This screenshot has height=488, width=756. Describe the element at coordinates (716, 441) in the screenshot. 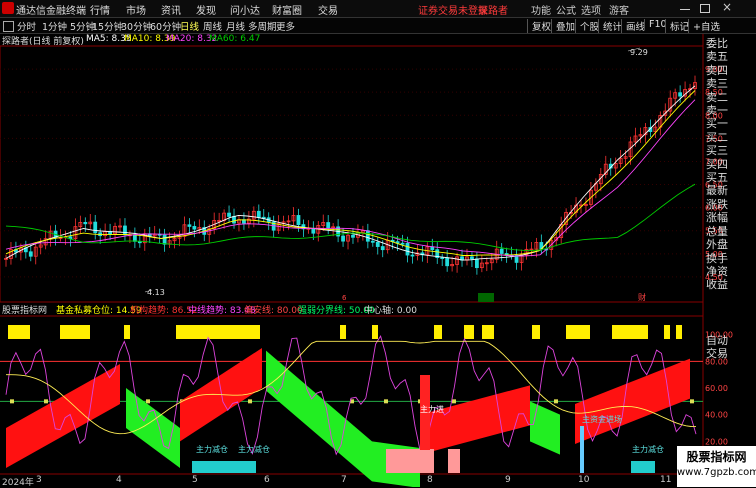

I see `sub-tick-4: 20.00` at that location.